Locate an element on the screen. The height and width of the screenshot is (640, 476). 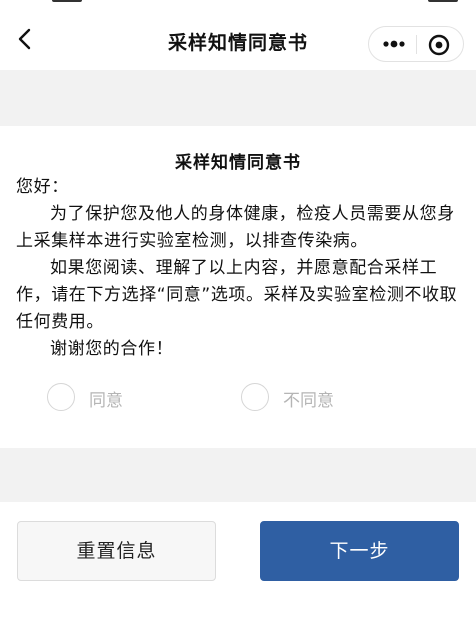
more-dots-icon is located at coordinates (394, 44).